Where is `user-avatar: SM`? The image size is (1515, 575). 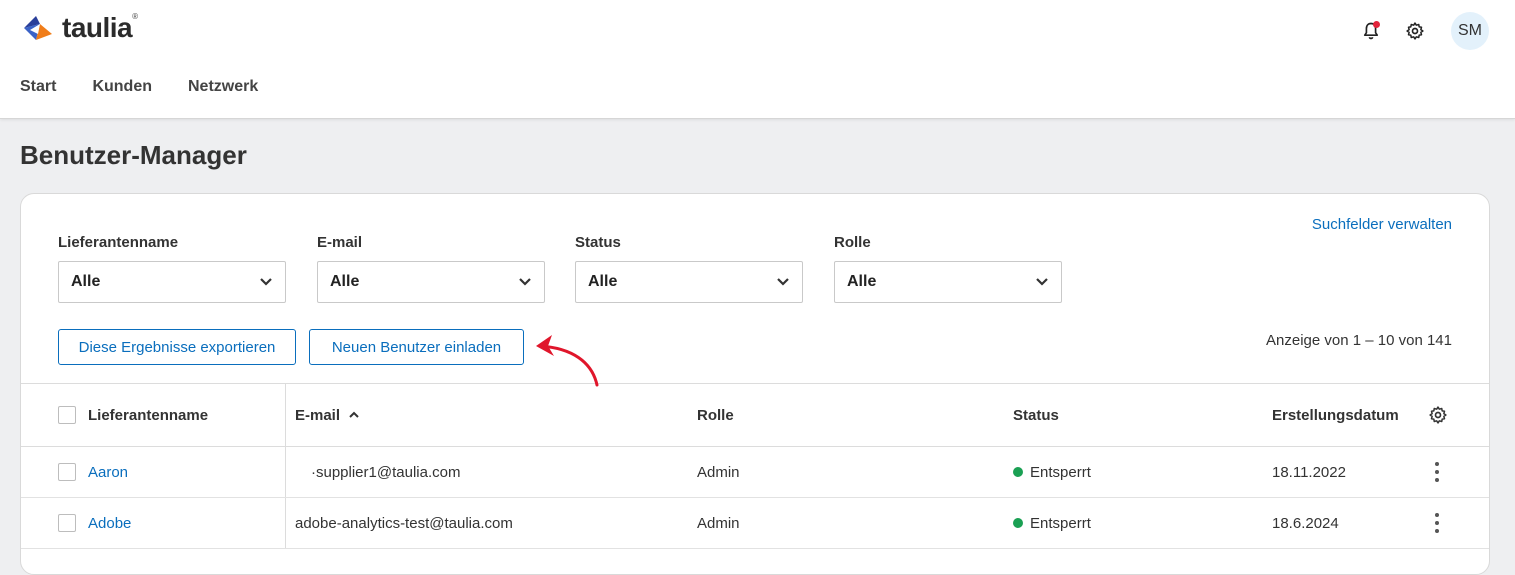 user-avatar: SM is located at coordinates (1470, 31).